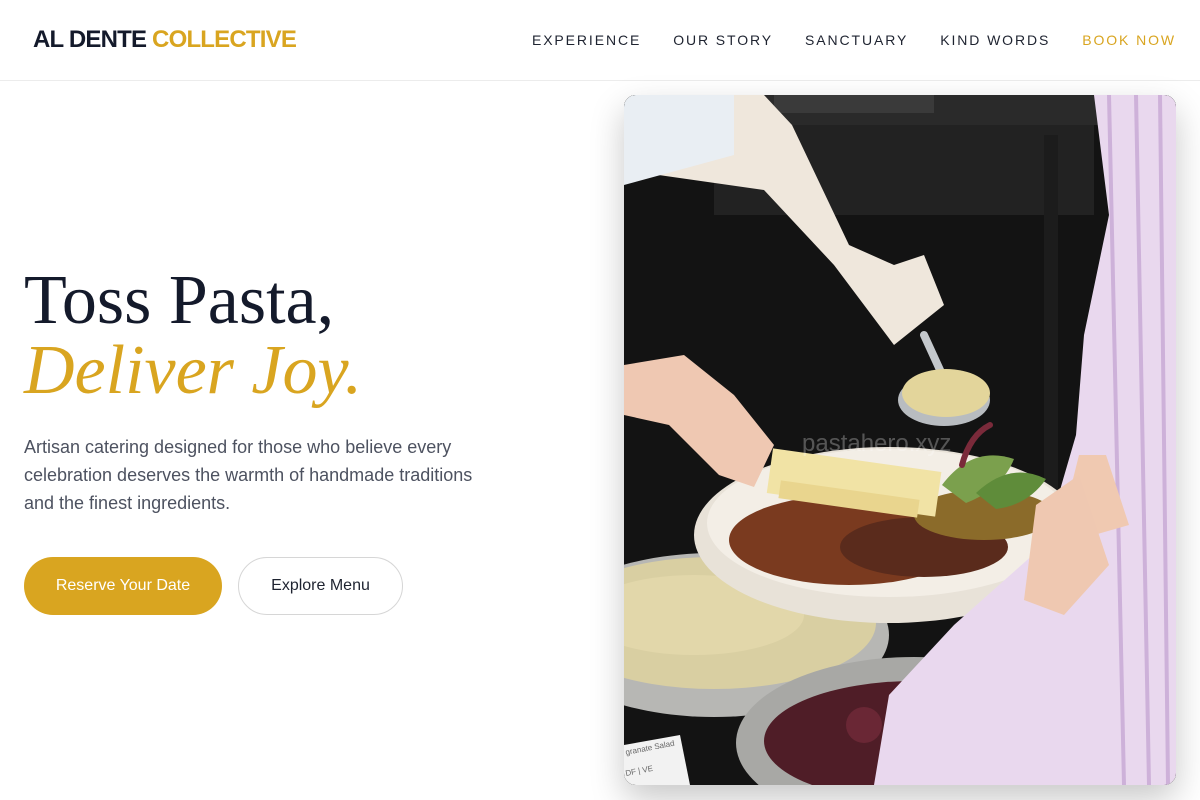  I want to click on reserve-date-button: Reserve Your Date, so click(123, 586).